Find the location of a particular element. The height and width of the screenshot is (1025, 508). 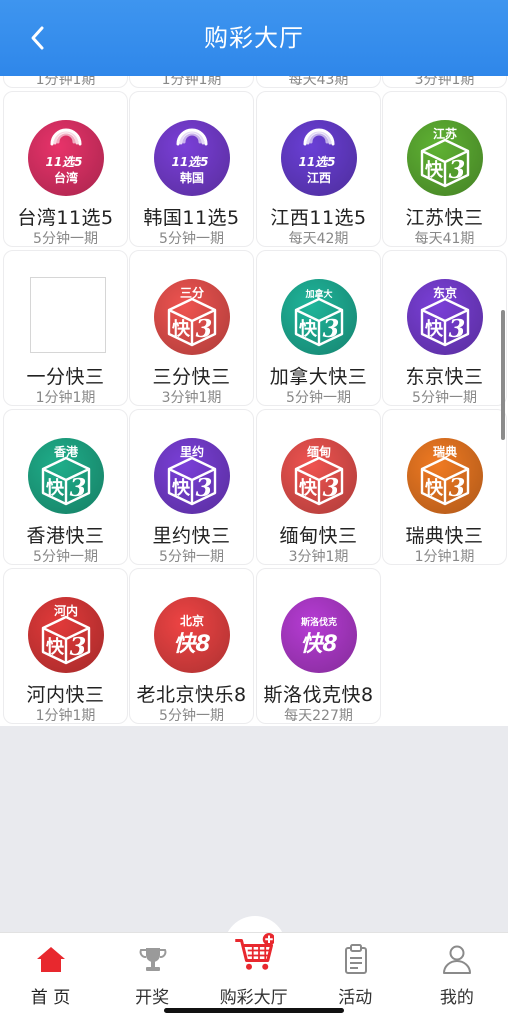

lottery-name: 江西11选5 is located at coordinates (318, 218).